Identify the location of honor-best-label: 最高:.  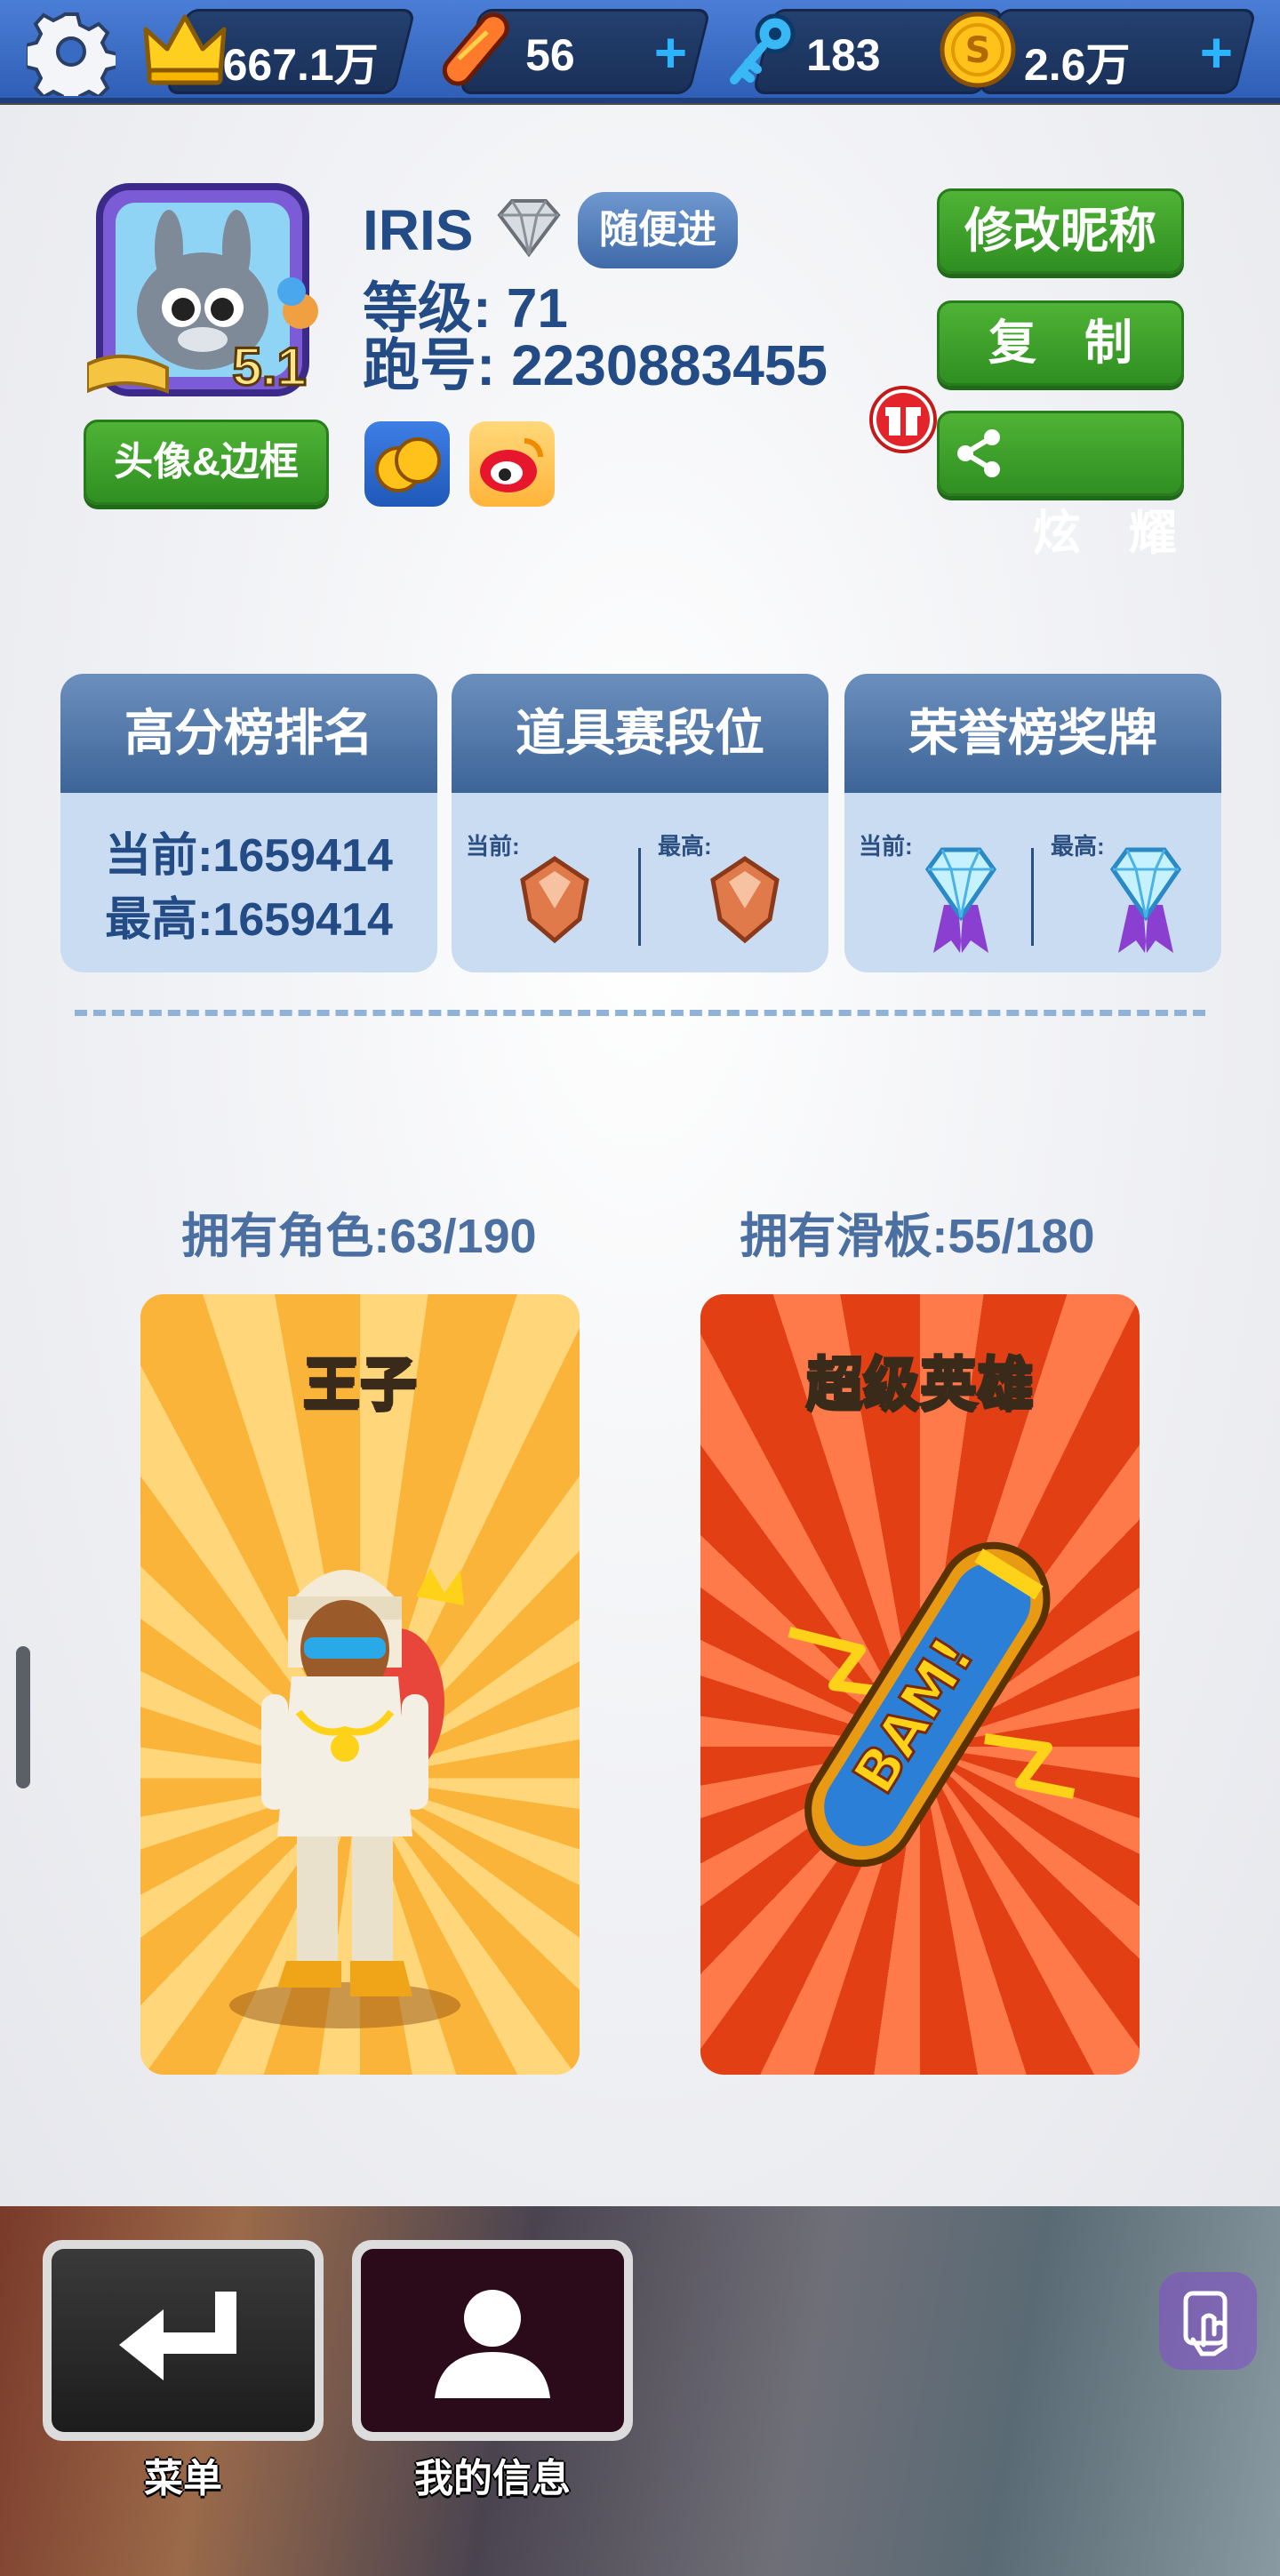
(1078, 846).